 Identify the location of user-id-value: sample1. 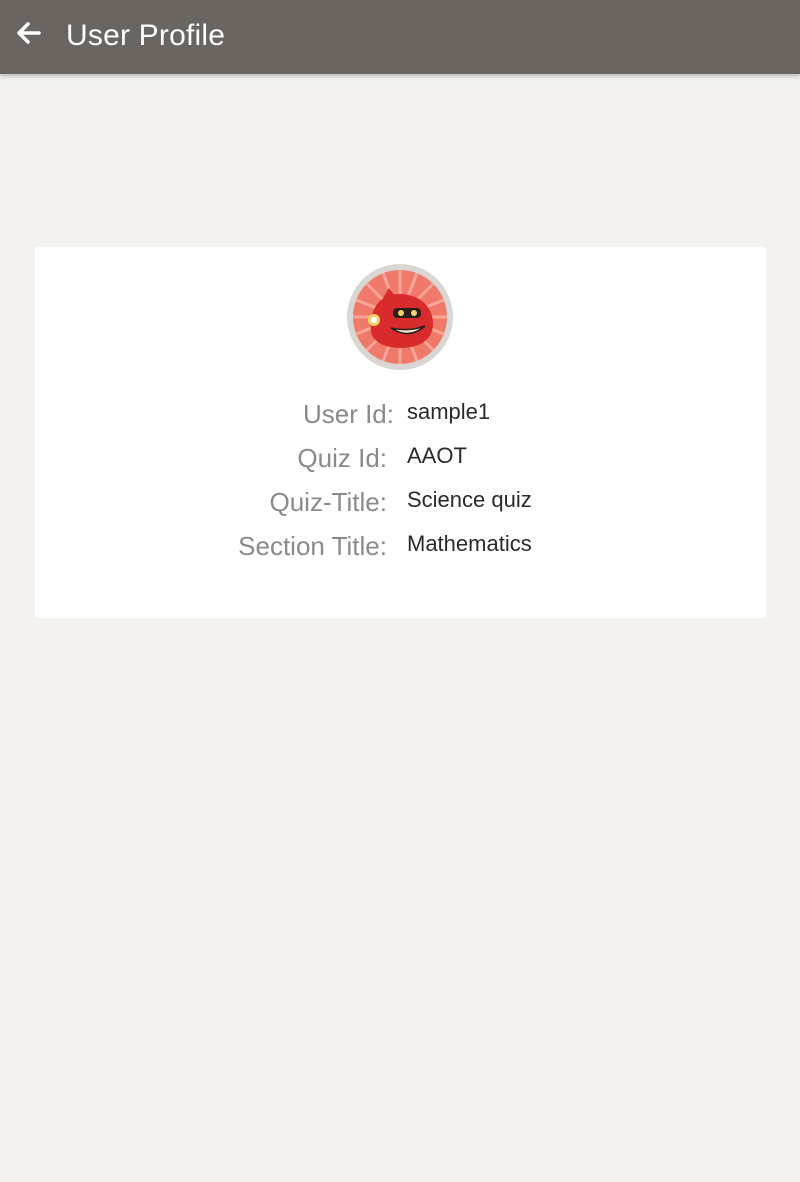
(449, 411).